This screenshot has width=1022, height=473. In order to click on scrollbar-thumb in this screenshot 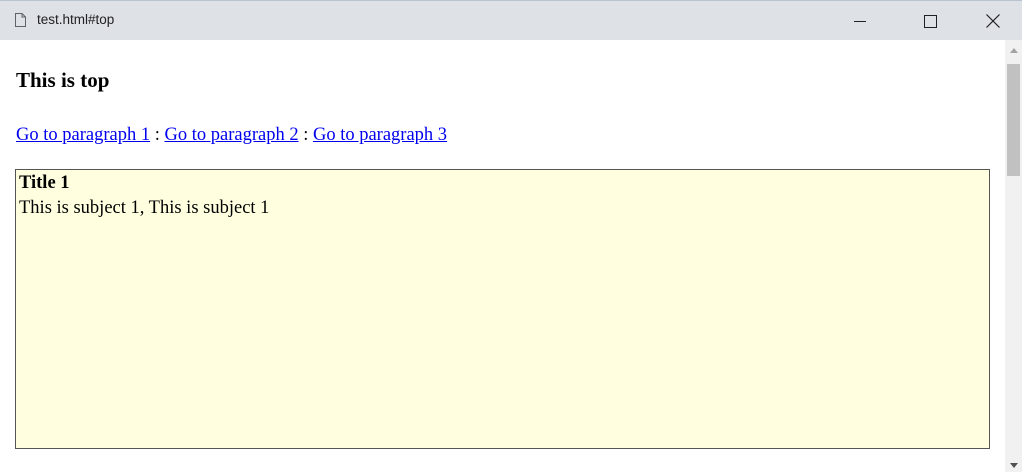, I will do `click(1013, 120)`.